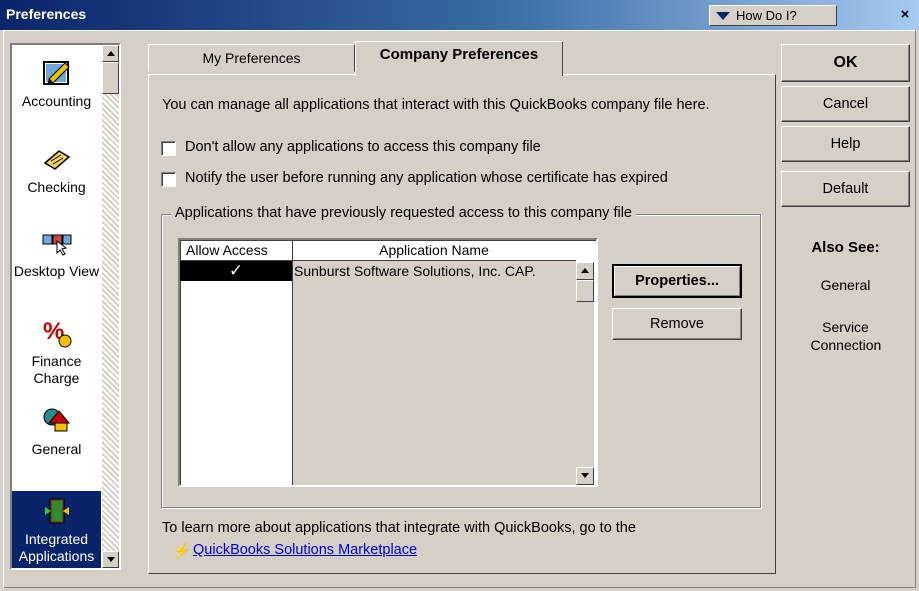 The height and width of the screenshot is (591, 919). I want to click on cancel-button: Cancel, so click(845, 104).